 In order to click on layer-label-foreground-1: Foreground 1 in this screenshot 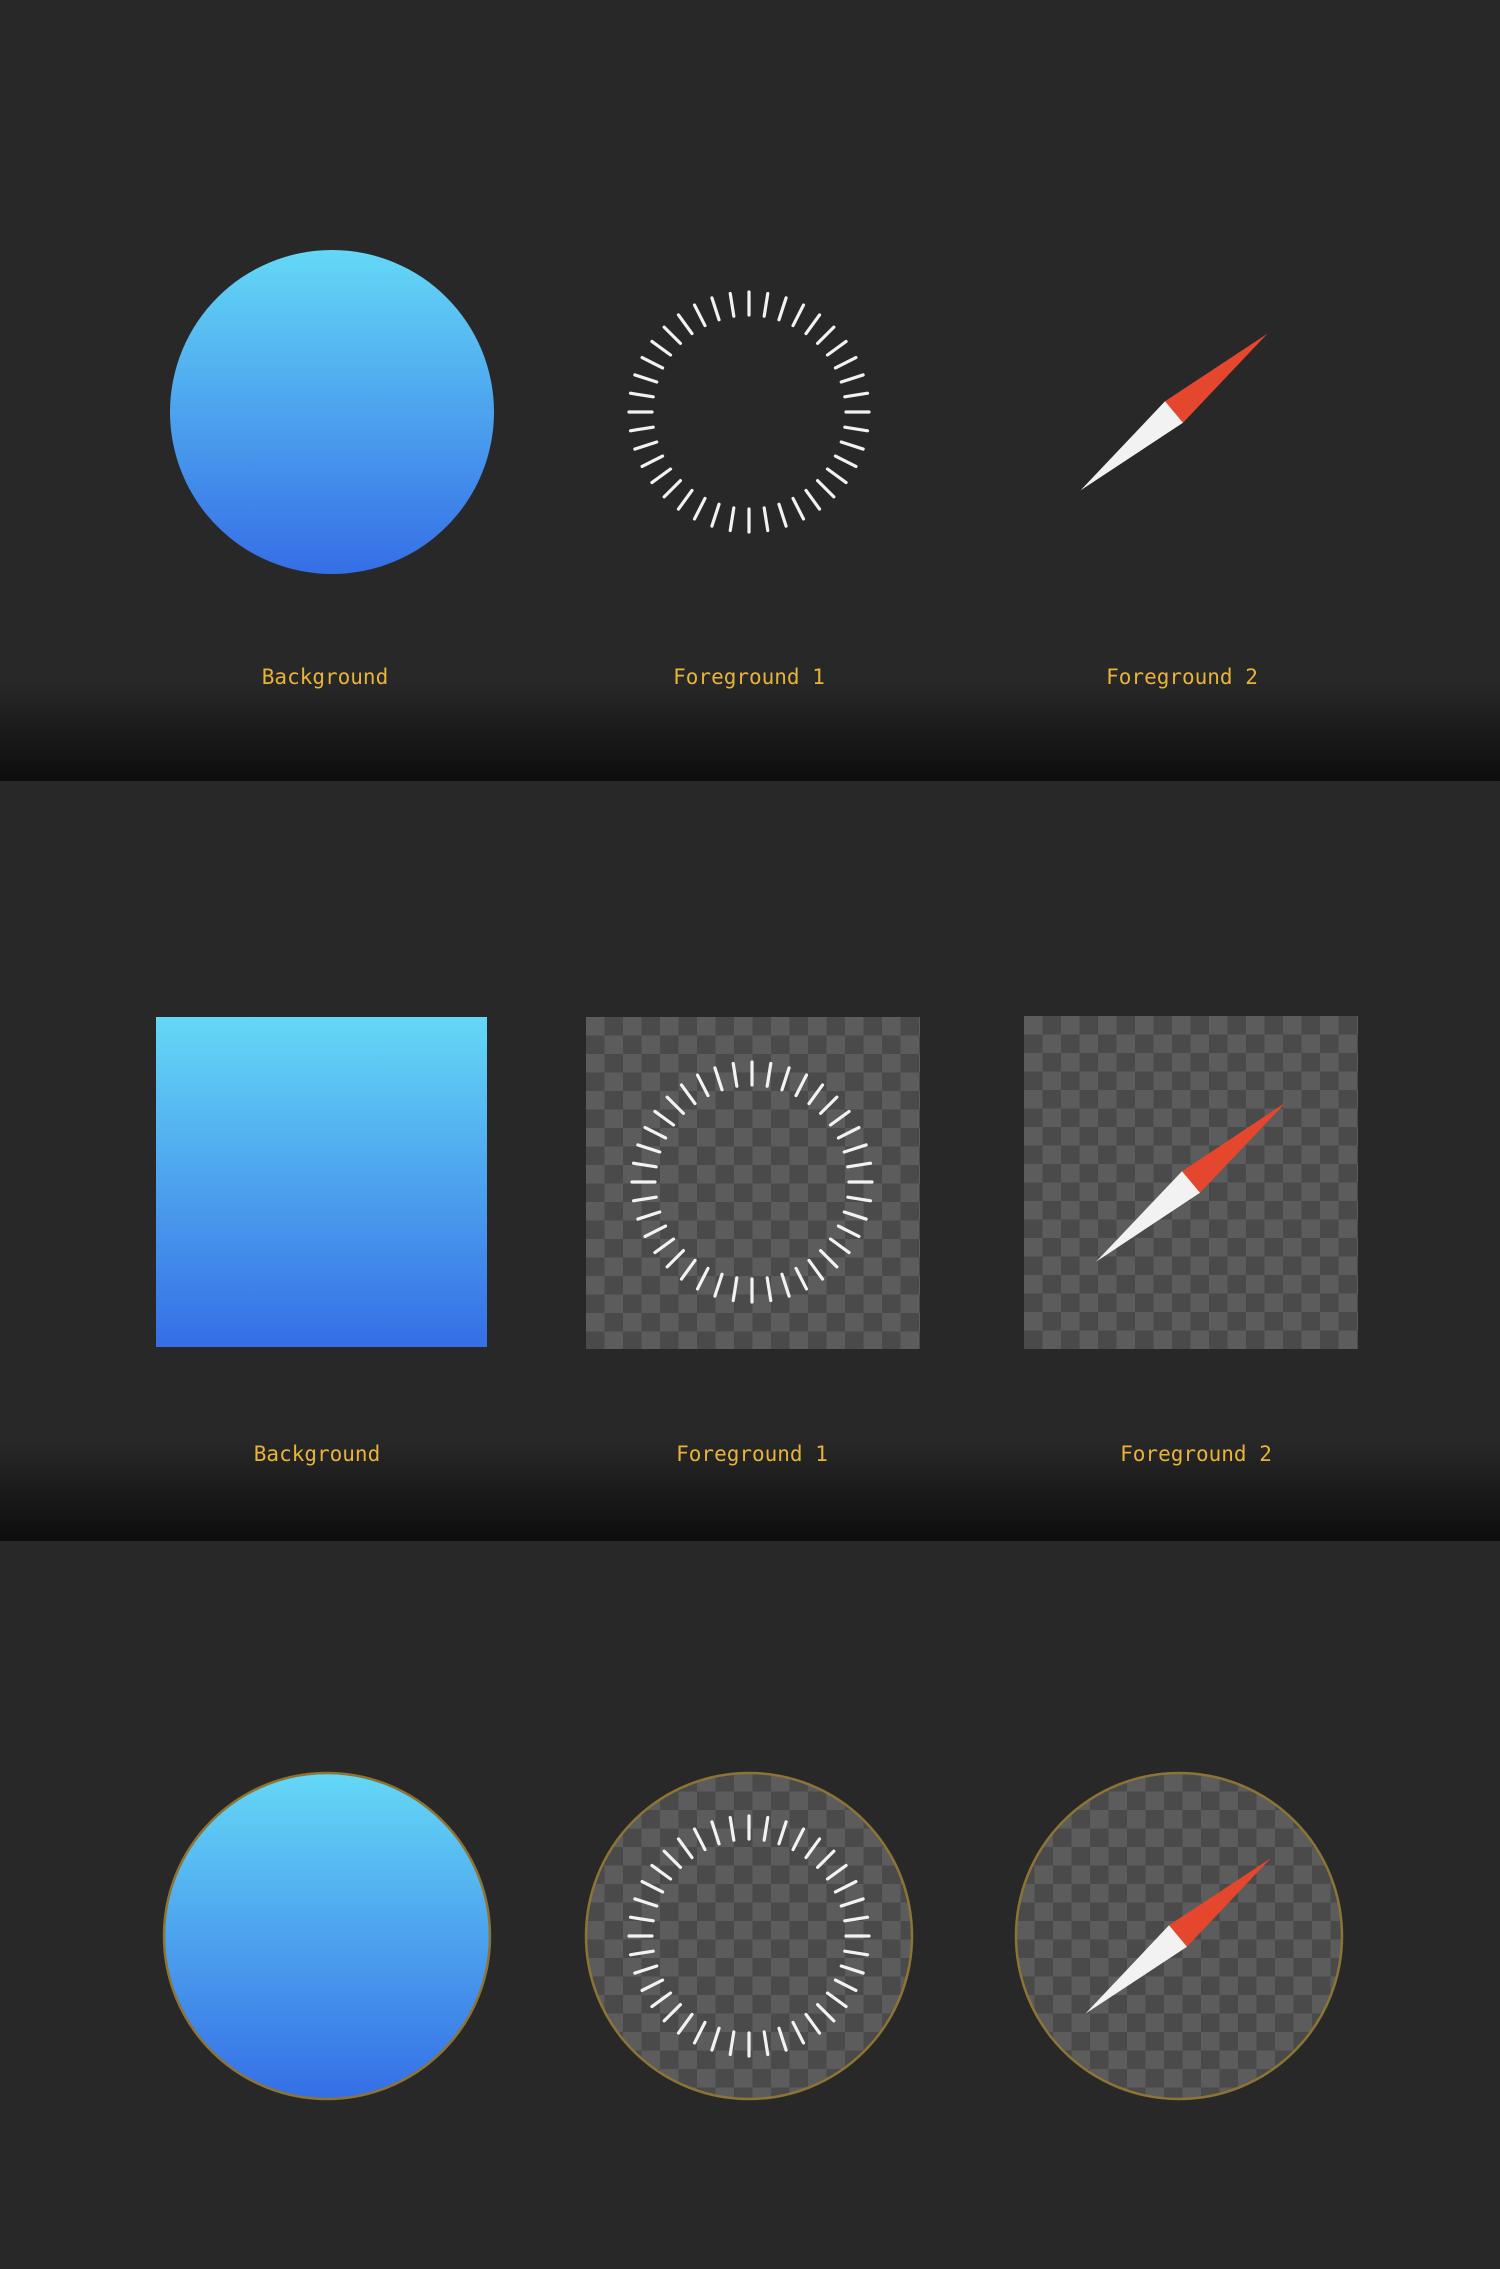, I will do `click(752, 1454)`.